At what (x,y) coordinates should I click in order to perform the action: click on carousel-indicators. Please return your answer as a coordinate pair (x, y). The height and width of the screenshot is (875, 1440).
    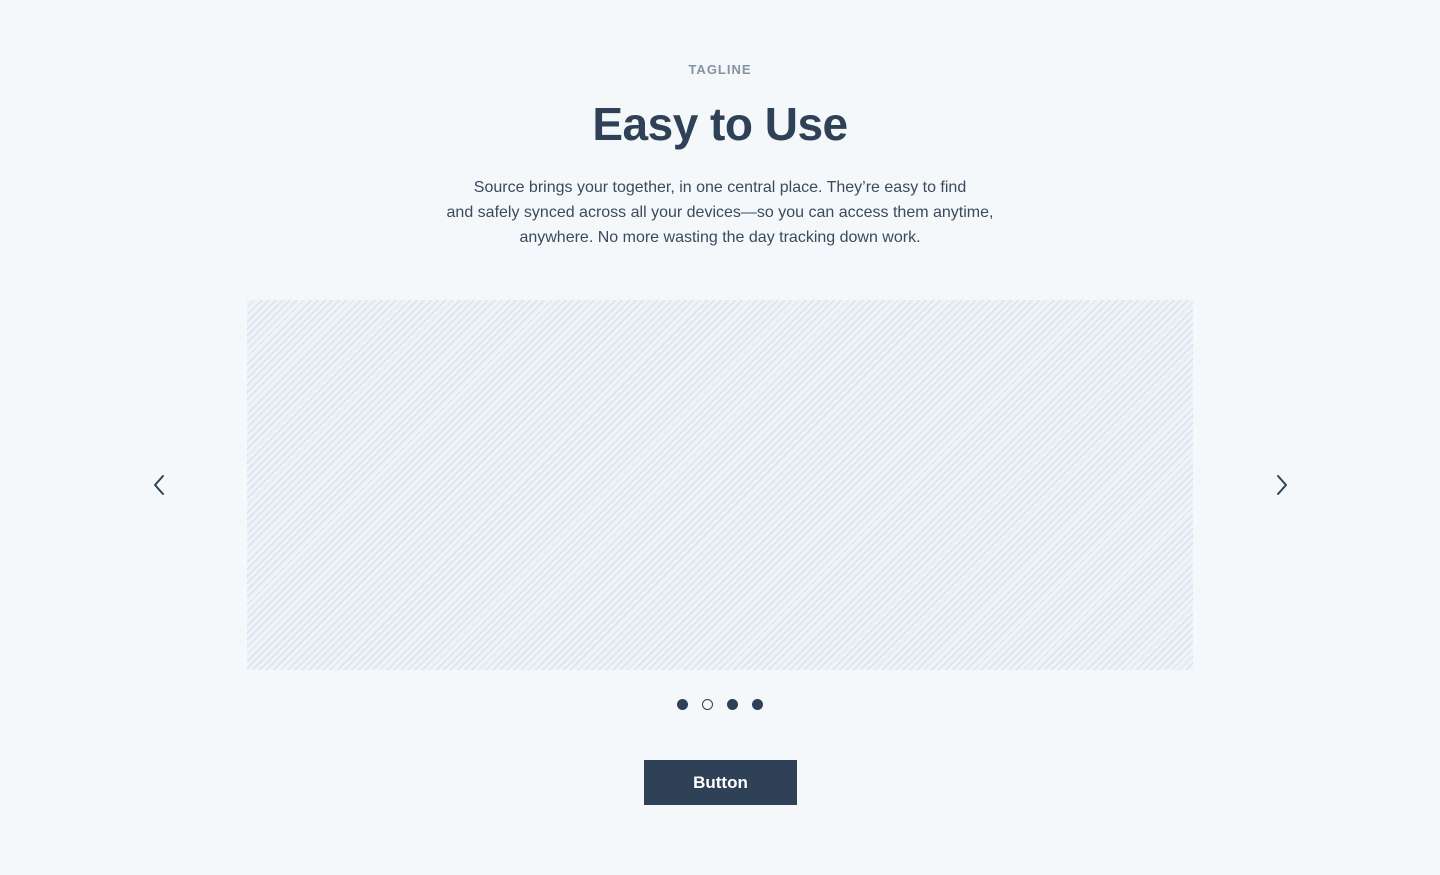
    Looking at the image, I should click on (722, 705).